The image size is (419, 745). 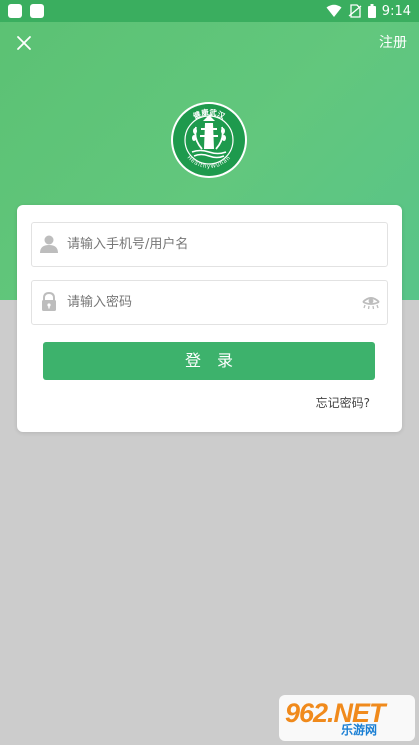 I want to click on username-field: 请输入手机号/用户名, so click(x=209, y=244).